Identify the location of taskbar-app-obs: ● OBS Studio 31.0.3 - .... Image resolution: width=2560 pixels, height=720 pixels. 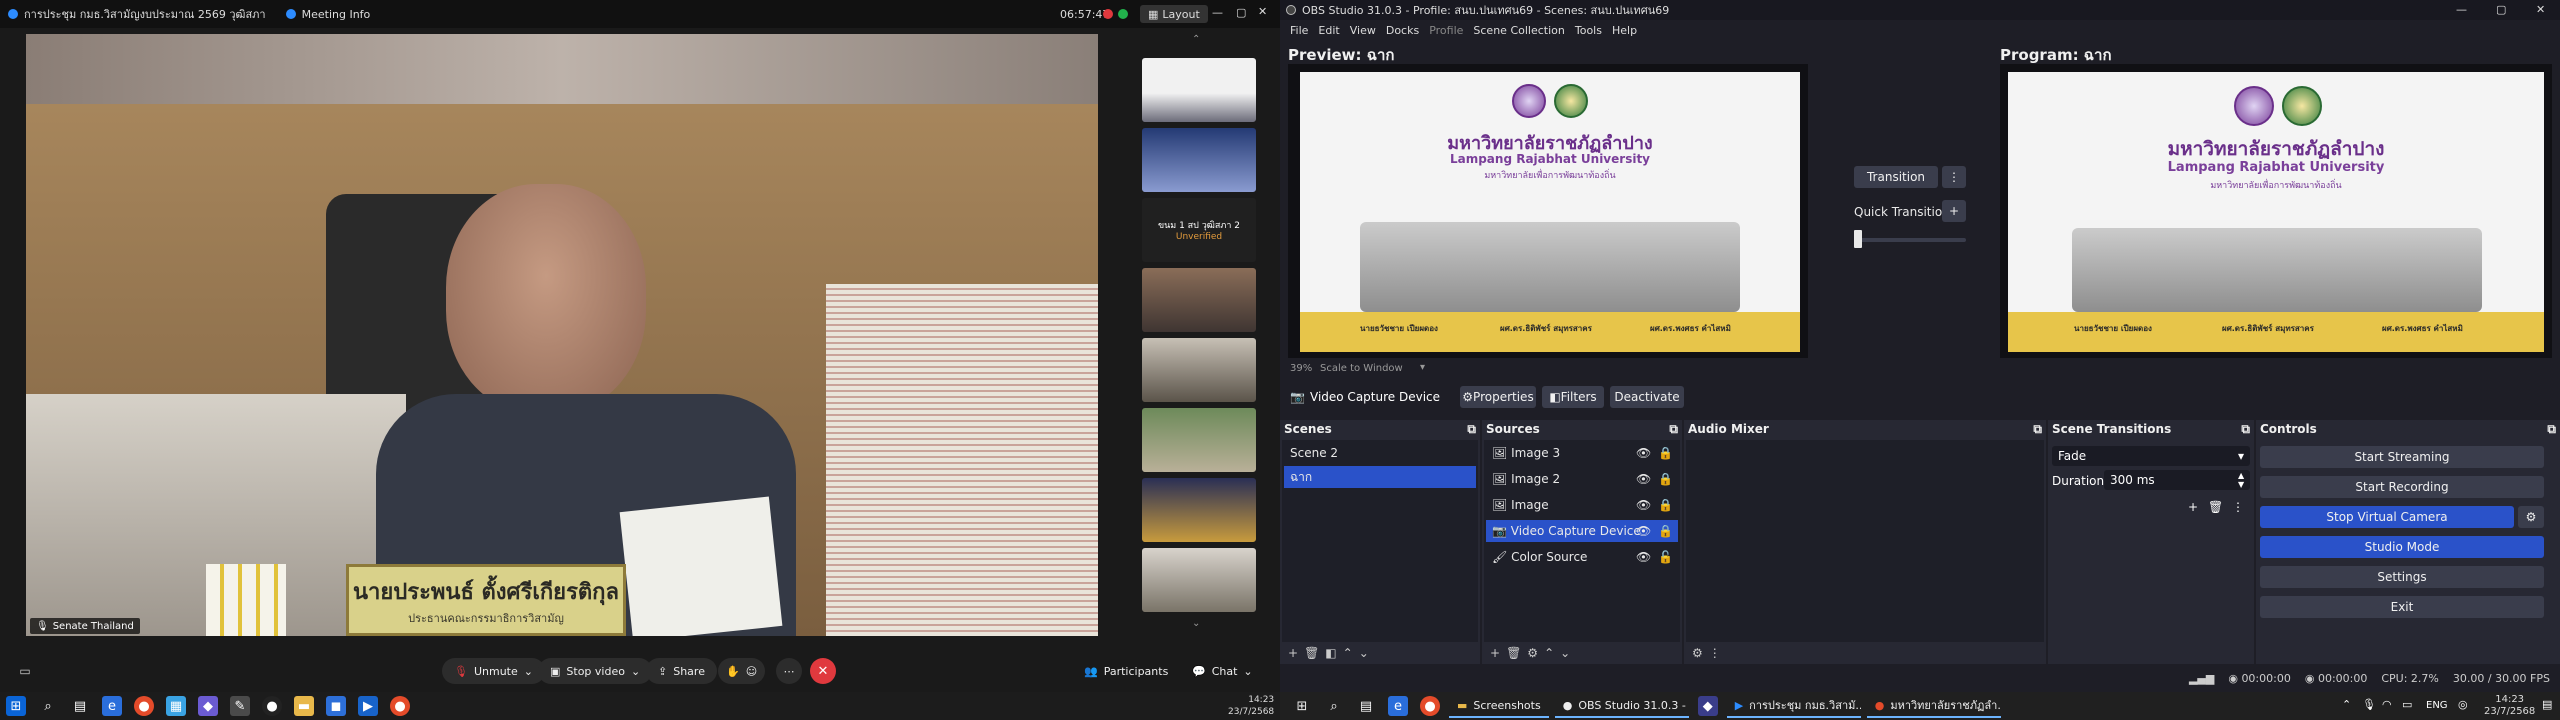
(1621, 706).